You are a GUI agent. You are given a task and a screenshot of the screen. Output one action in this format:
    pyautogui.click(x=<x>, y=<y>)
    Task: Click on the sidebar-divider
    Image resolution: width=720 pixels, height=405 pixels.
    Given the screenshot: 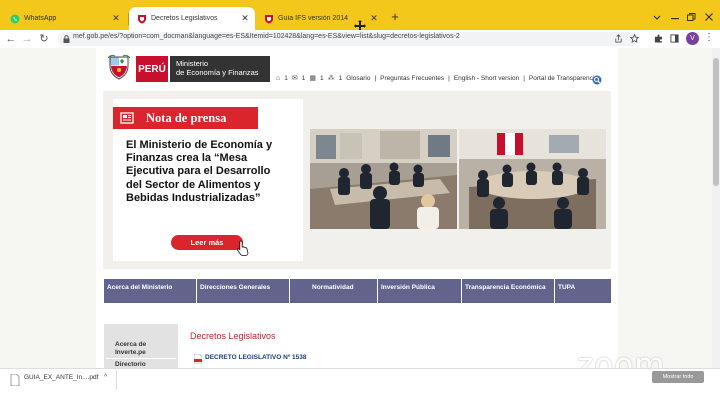 What is the action you would take?
    pyautogui.click(x=141, y=358)
    